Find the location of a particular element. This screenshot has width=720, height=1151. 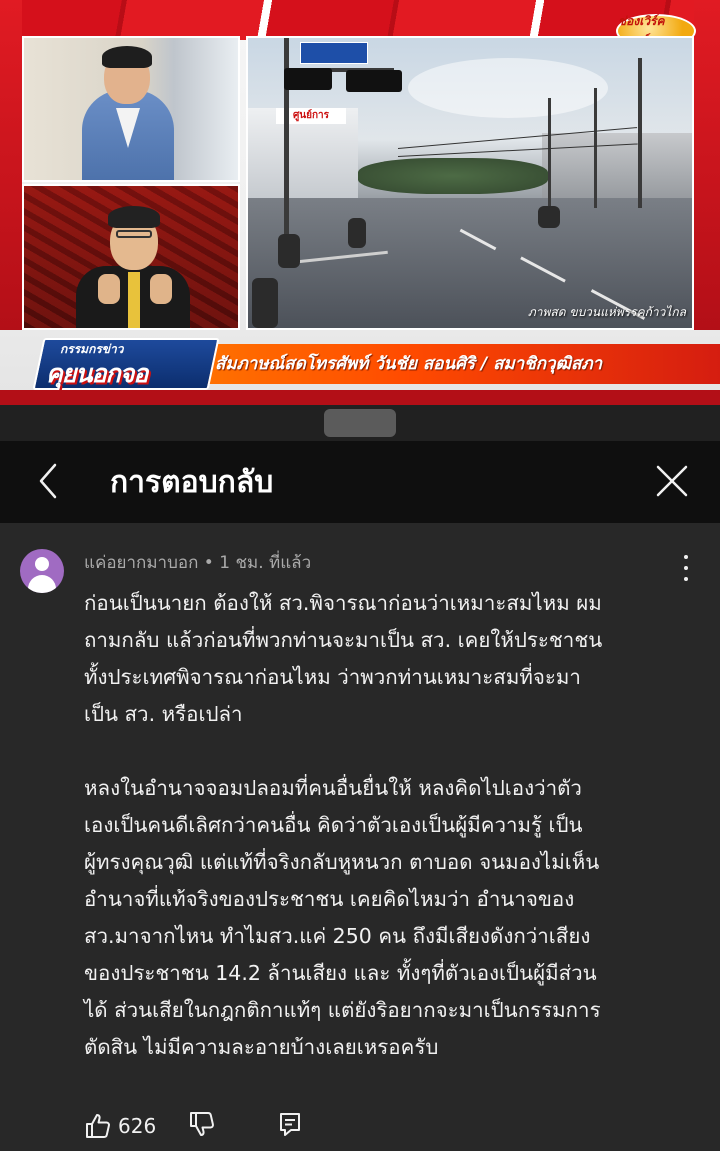

guest-figure-right-hand is located at coordinates (161, 289).